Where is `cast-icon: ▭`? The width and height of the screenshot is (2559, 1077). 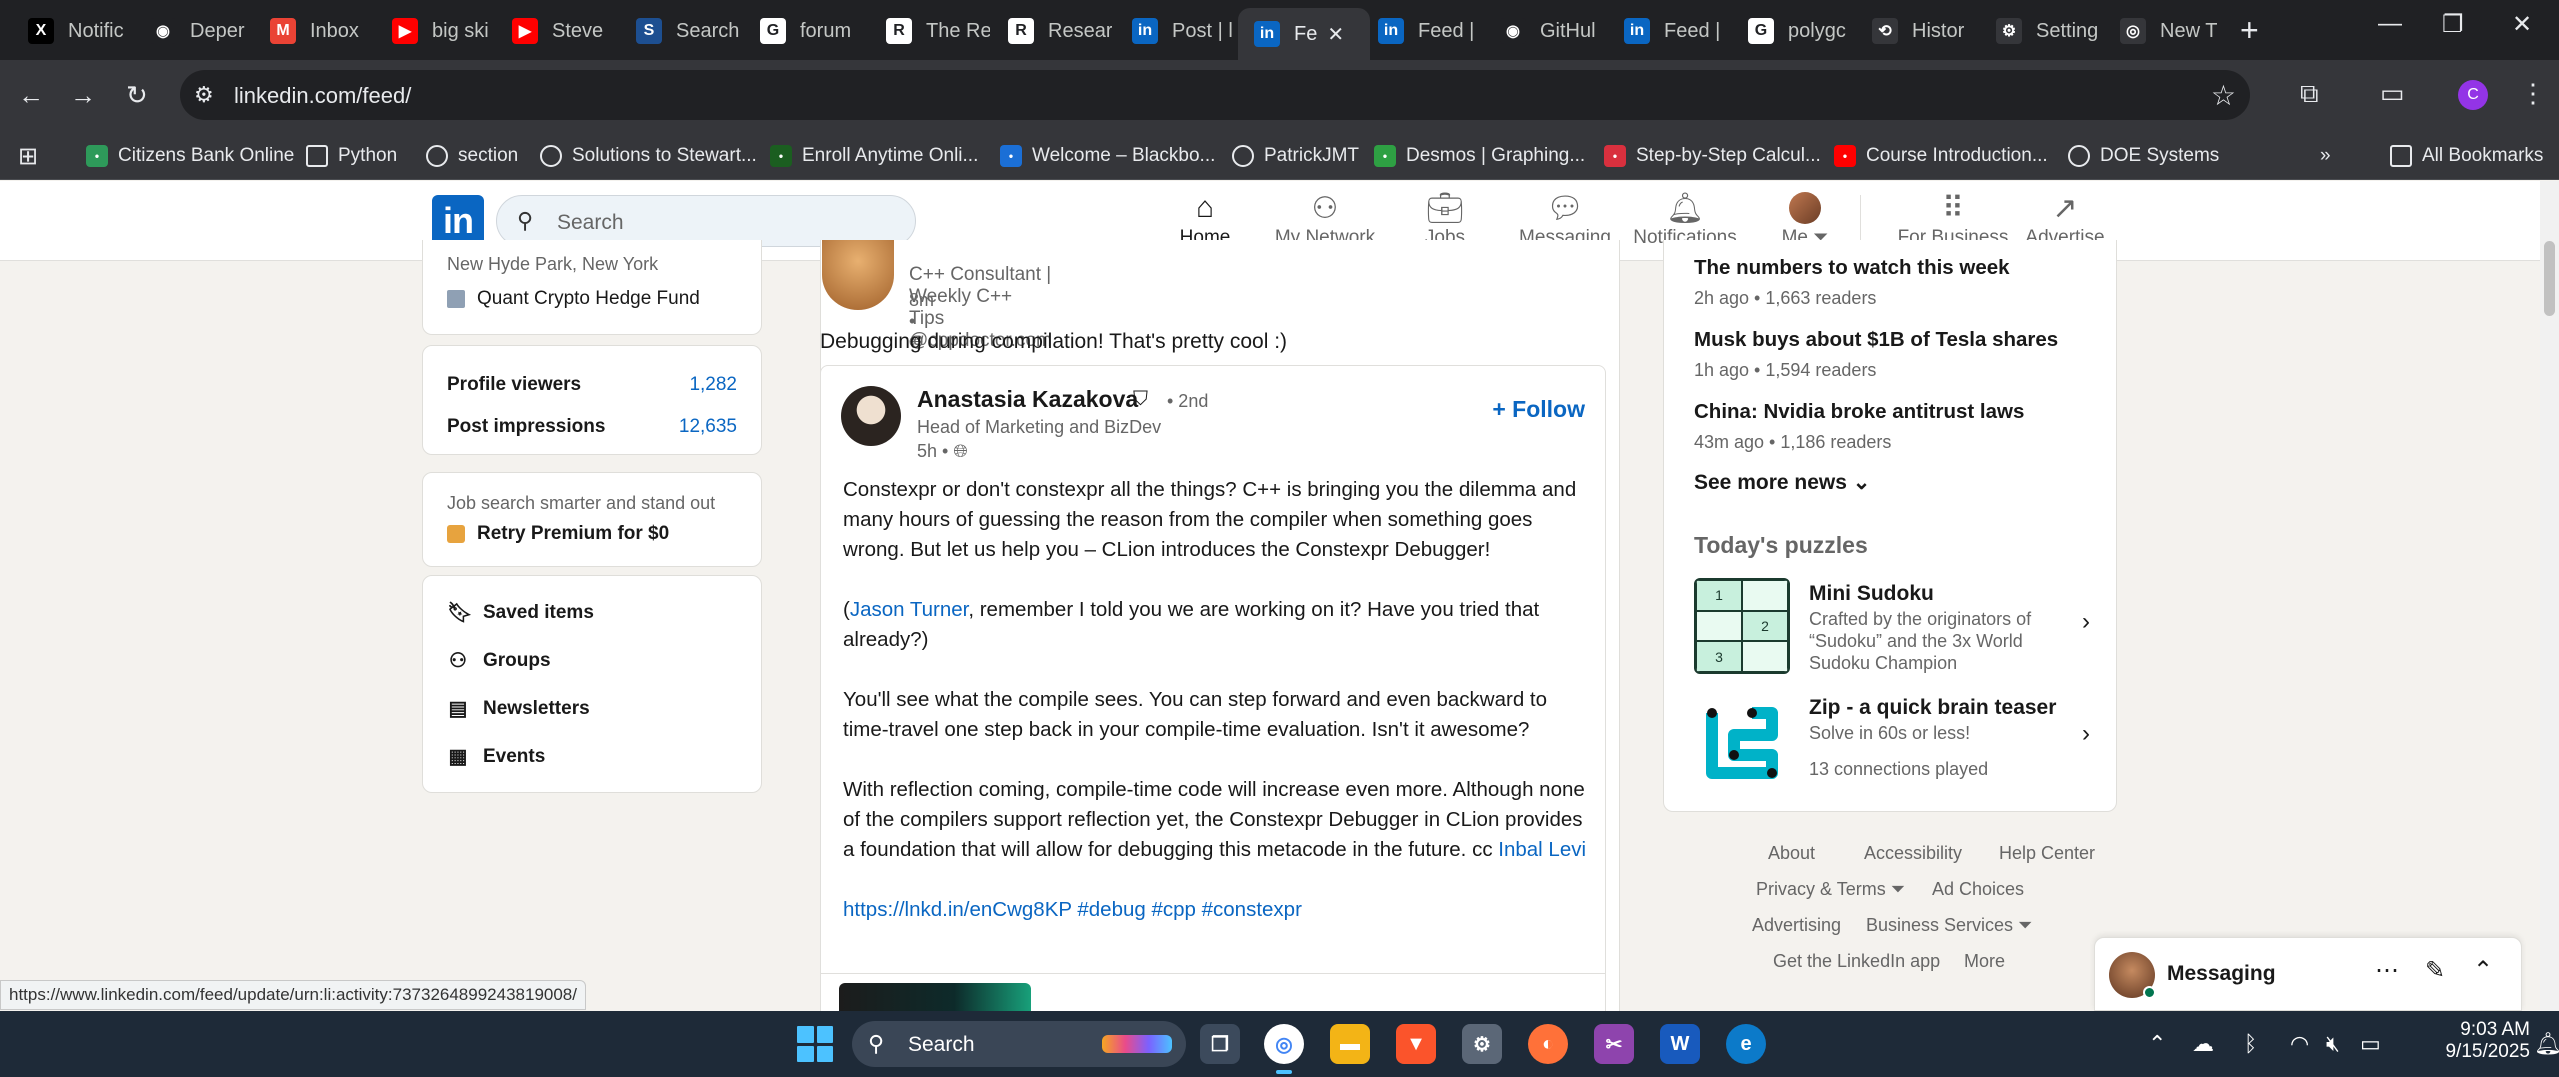
cast-icon: ▭ is located at coordinates (2392, 93).